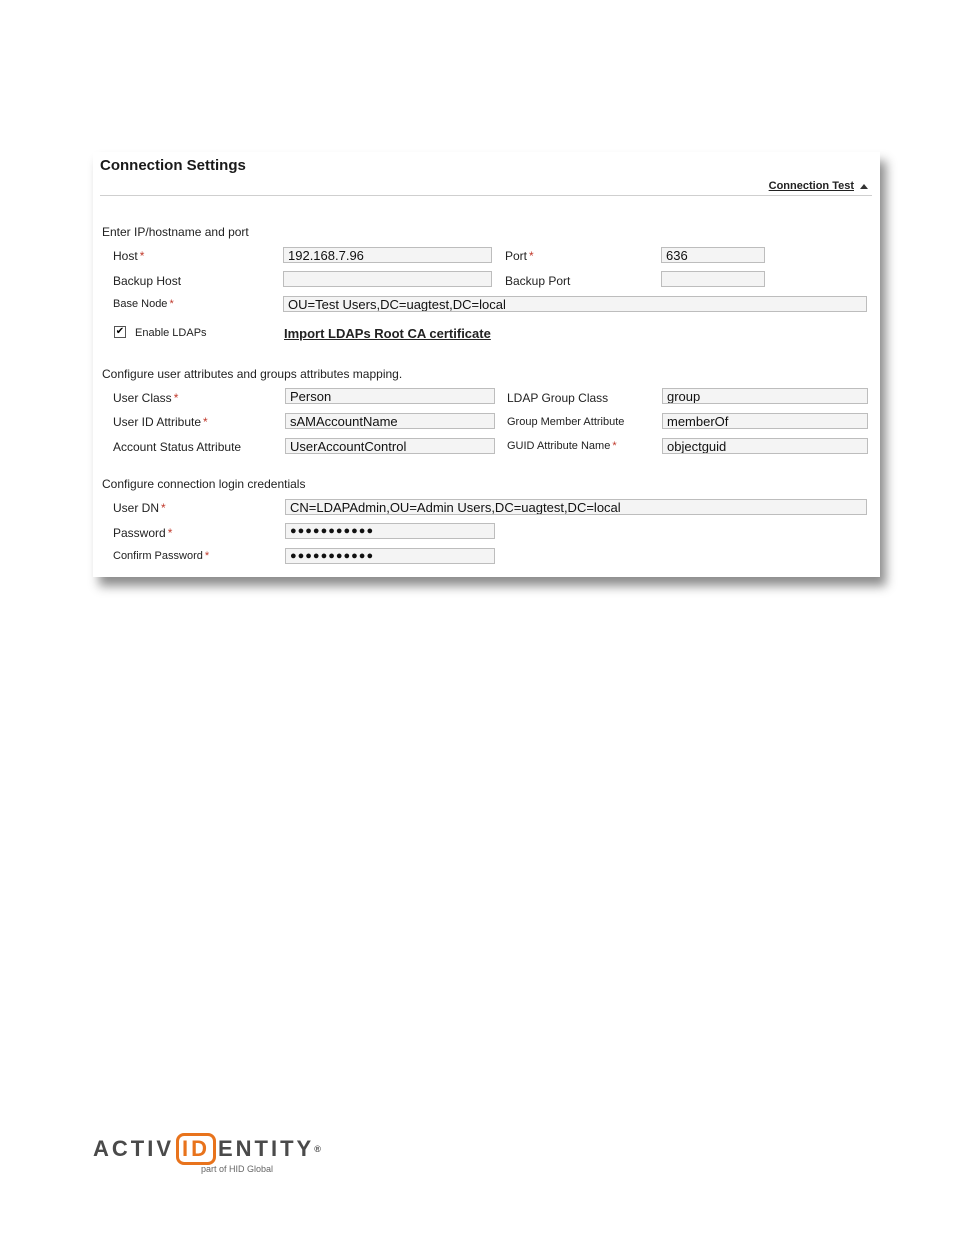  What do you see at coordinates (143, 533) in the screenshot?
I see `password-label: Password *` at bounding box center [143, 533].